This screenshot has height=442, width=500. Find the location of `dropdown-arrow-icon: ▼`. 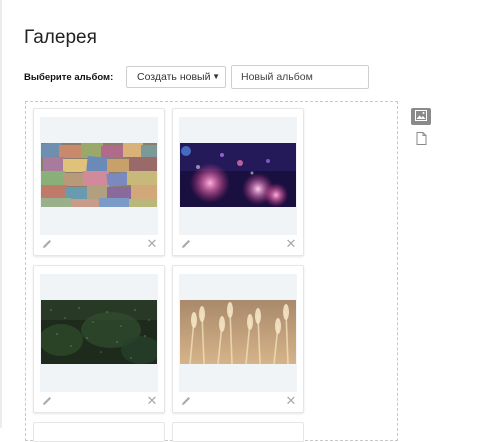

dropdown-arrow-icon: ▼ is located at coordinates (216, 76).